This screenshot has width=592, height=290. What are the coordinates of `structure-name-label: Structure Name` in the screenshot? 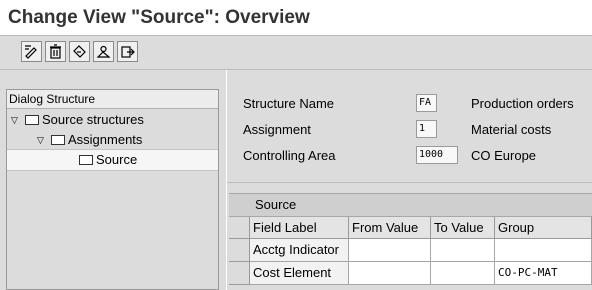 It's located at (289, 103).